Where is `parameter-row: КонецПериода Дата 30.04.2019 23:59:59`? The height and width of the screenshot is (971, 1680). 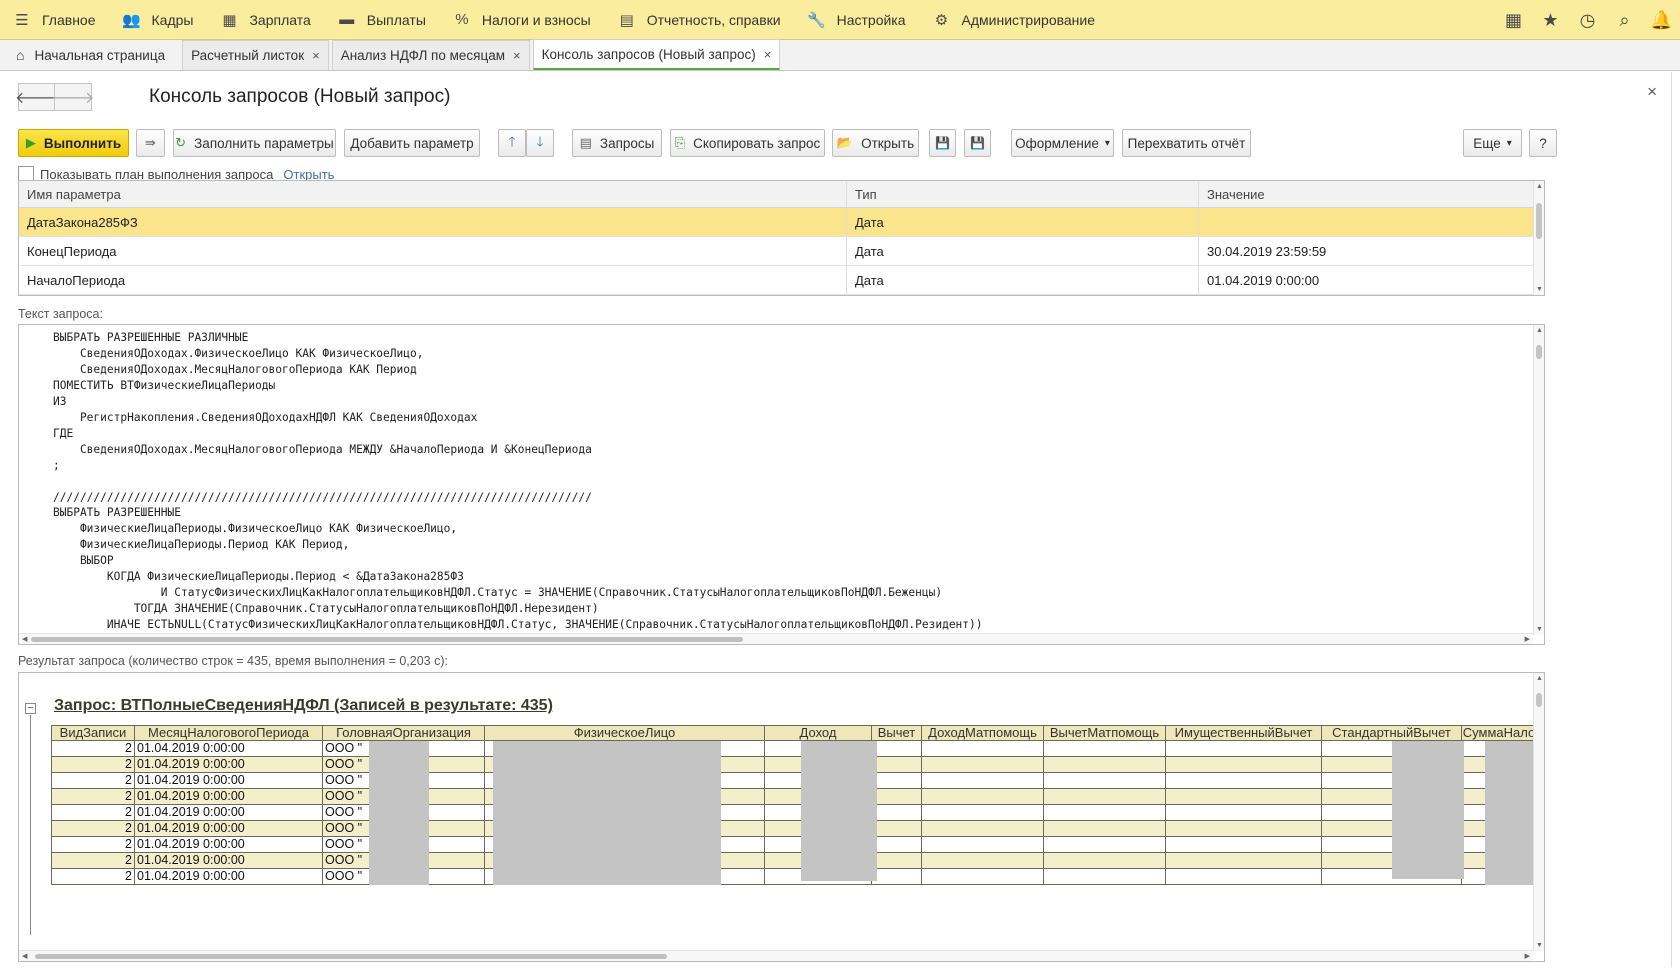
parameter-row: КонецПериода Дата 30.04.2019 23:59:59 is located at coordinates (781, 251).